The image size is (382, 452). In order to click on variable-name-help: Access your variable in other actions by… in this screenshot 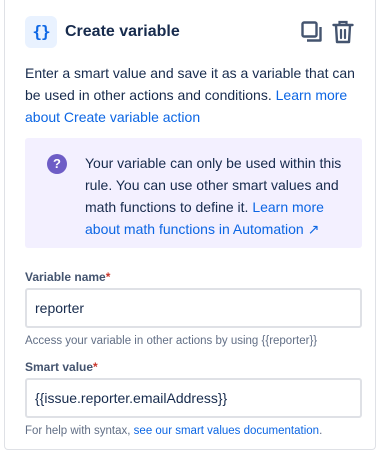, I will do `click(171, 341)`.